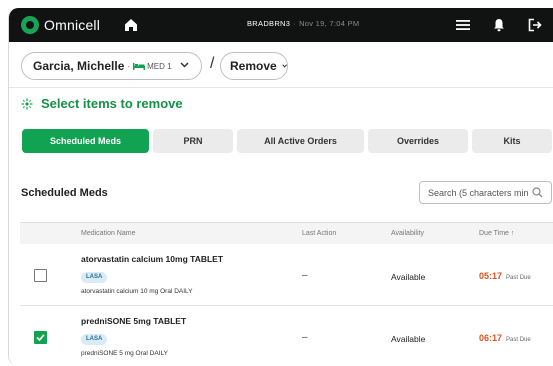 The width and height of the screenshot is (553, 366). Describe the element at coordinates (418, 141) in the screenshot. I see `tab-overrides: Overrides` at that location.